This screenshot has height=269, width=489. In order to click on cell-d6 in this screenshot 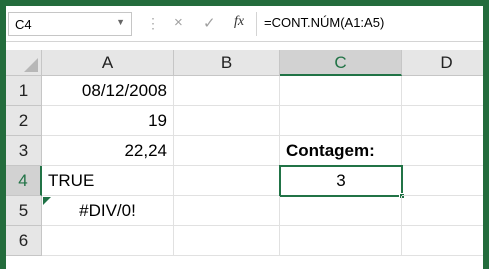, I will do `click(442, 241)`.